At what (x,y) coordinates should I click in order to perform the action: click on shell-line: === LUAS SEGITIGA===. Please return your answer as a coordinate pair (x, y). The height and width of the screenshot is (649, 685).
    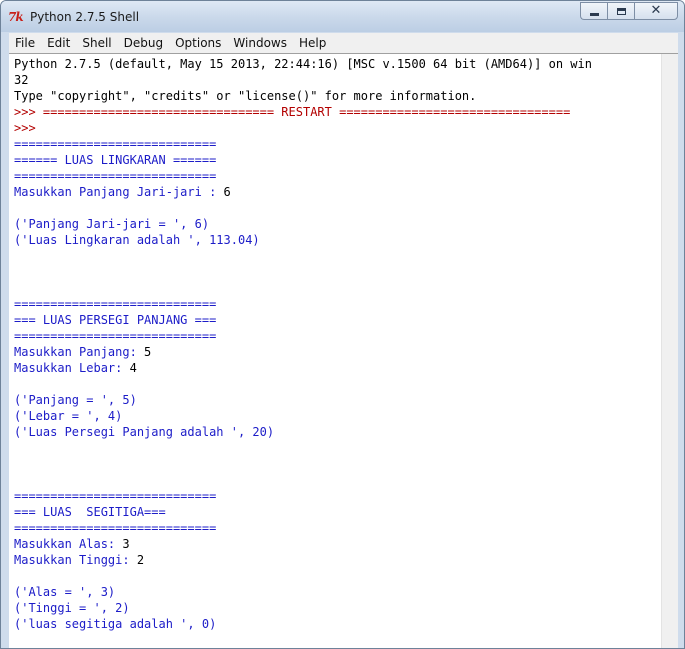
    Looking at the image, I should click on (90, 512).